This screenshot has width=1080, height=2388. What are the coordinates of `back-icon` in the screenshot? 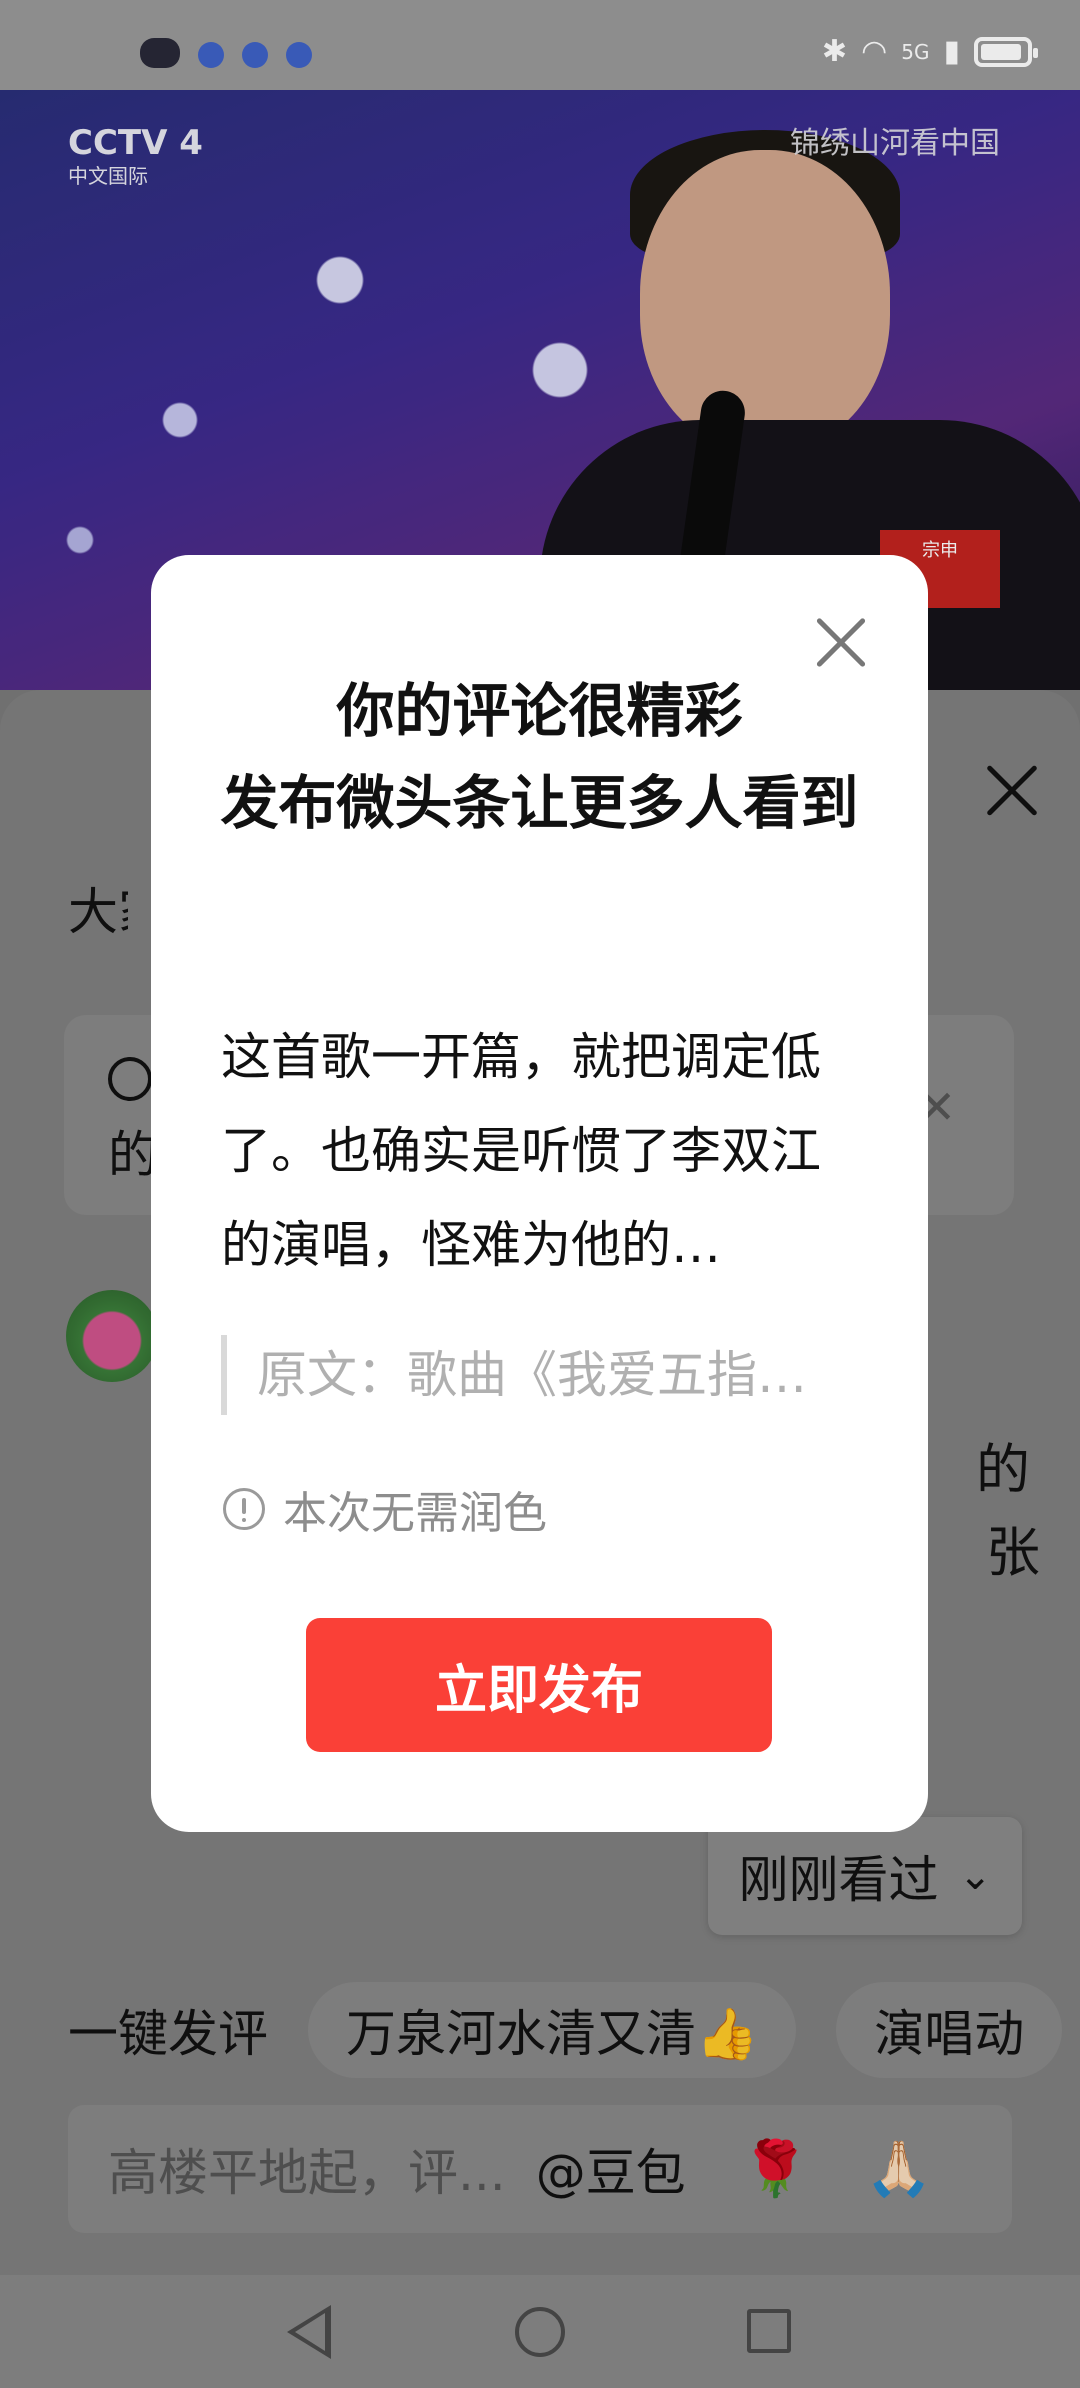 It's located at (309, 2332).